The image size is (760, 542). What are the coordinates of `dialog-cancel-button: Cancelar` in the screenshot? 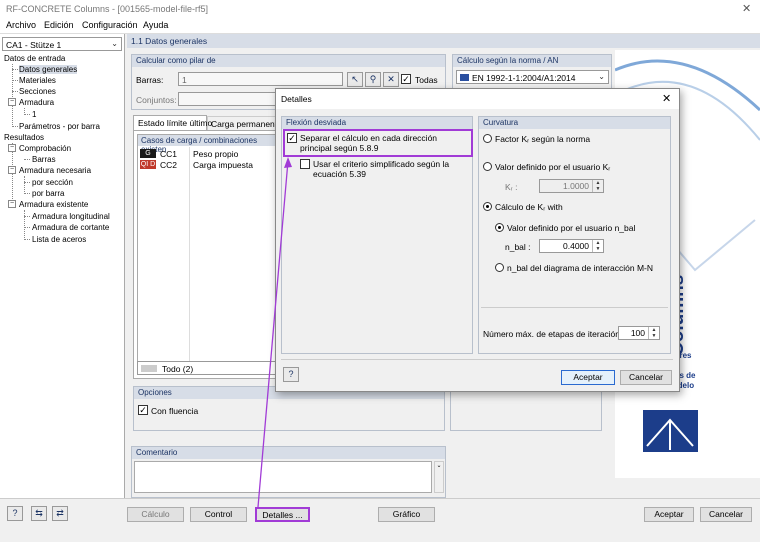 It's located at (646, 377).